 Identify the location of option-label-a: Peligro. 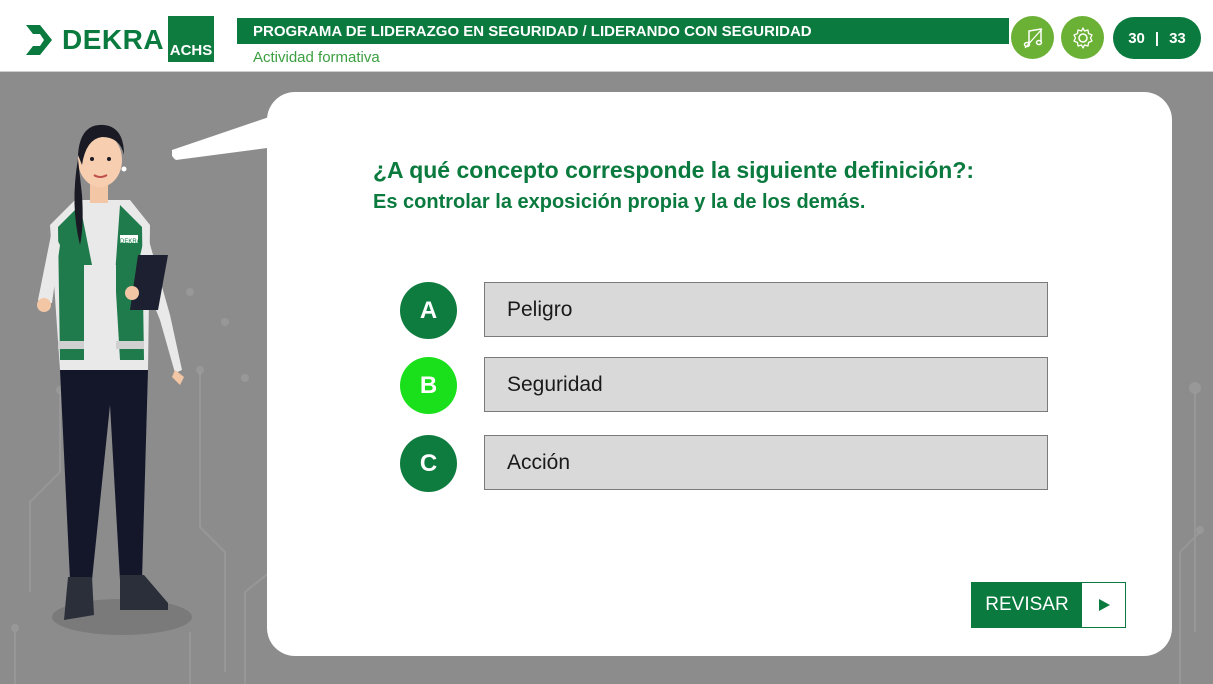
(766, 309).